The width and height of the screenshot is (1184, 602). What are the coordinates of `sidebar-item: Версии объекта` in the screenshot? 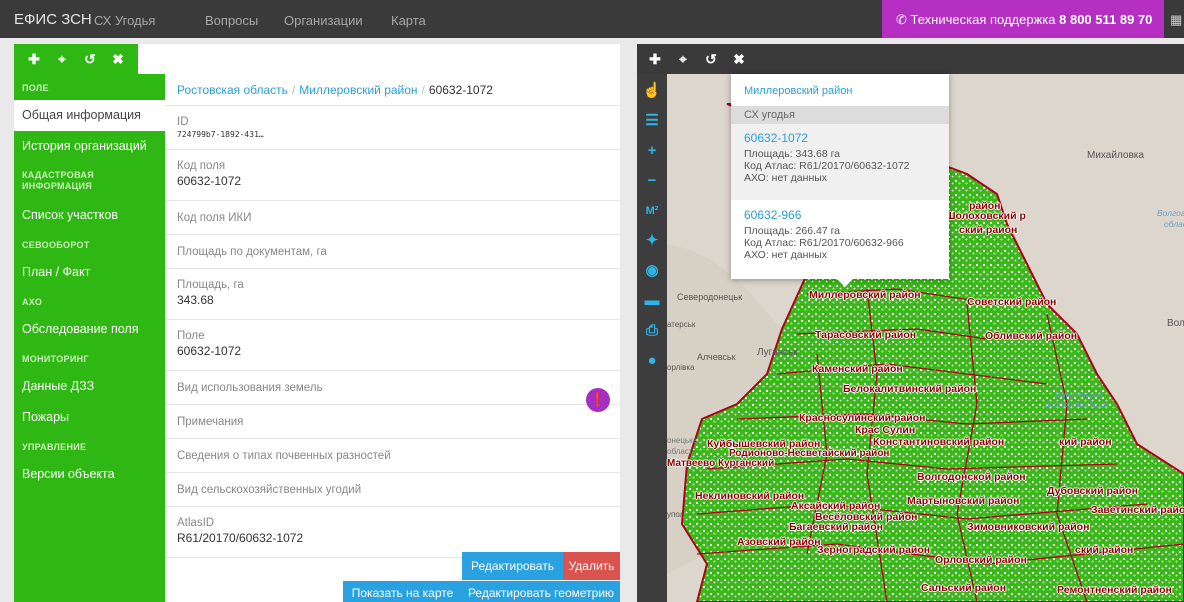 It's located at (89, 474).